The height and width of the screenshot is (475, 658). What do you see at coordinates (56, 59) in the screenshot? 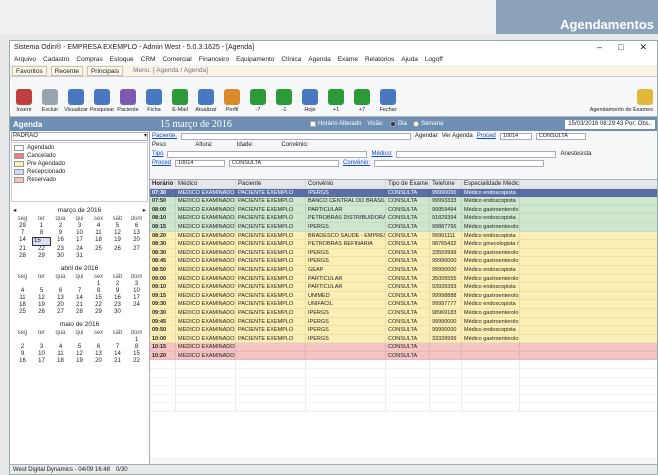
I see `menu-item-1: Cadastro` at bounding box center [56, 59].